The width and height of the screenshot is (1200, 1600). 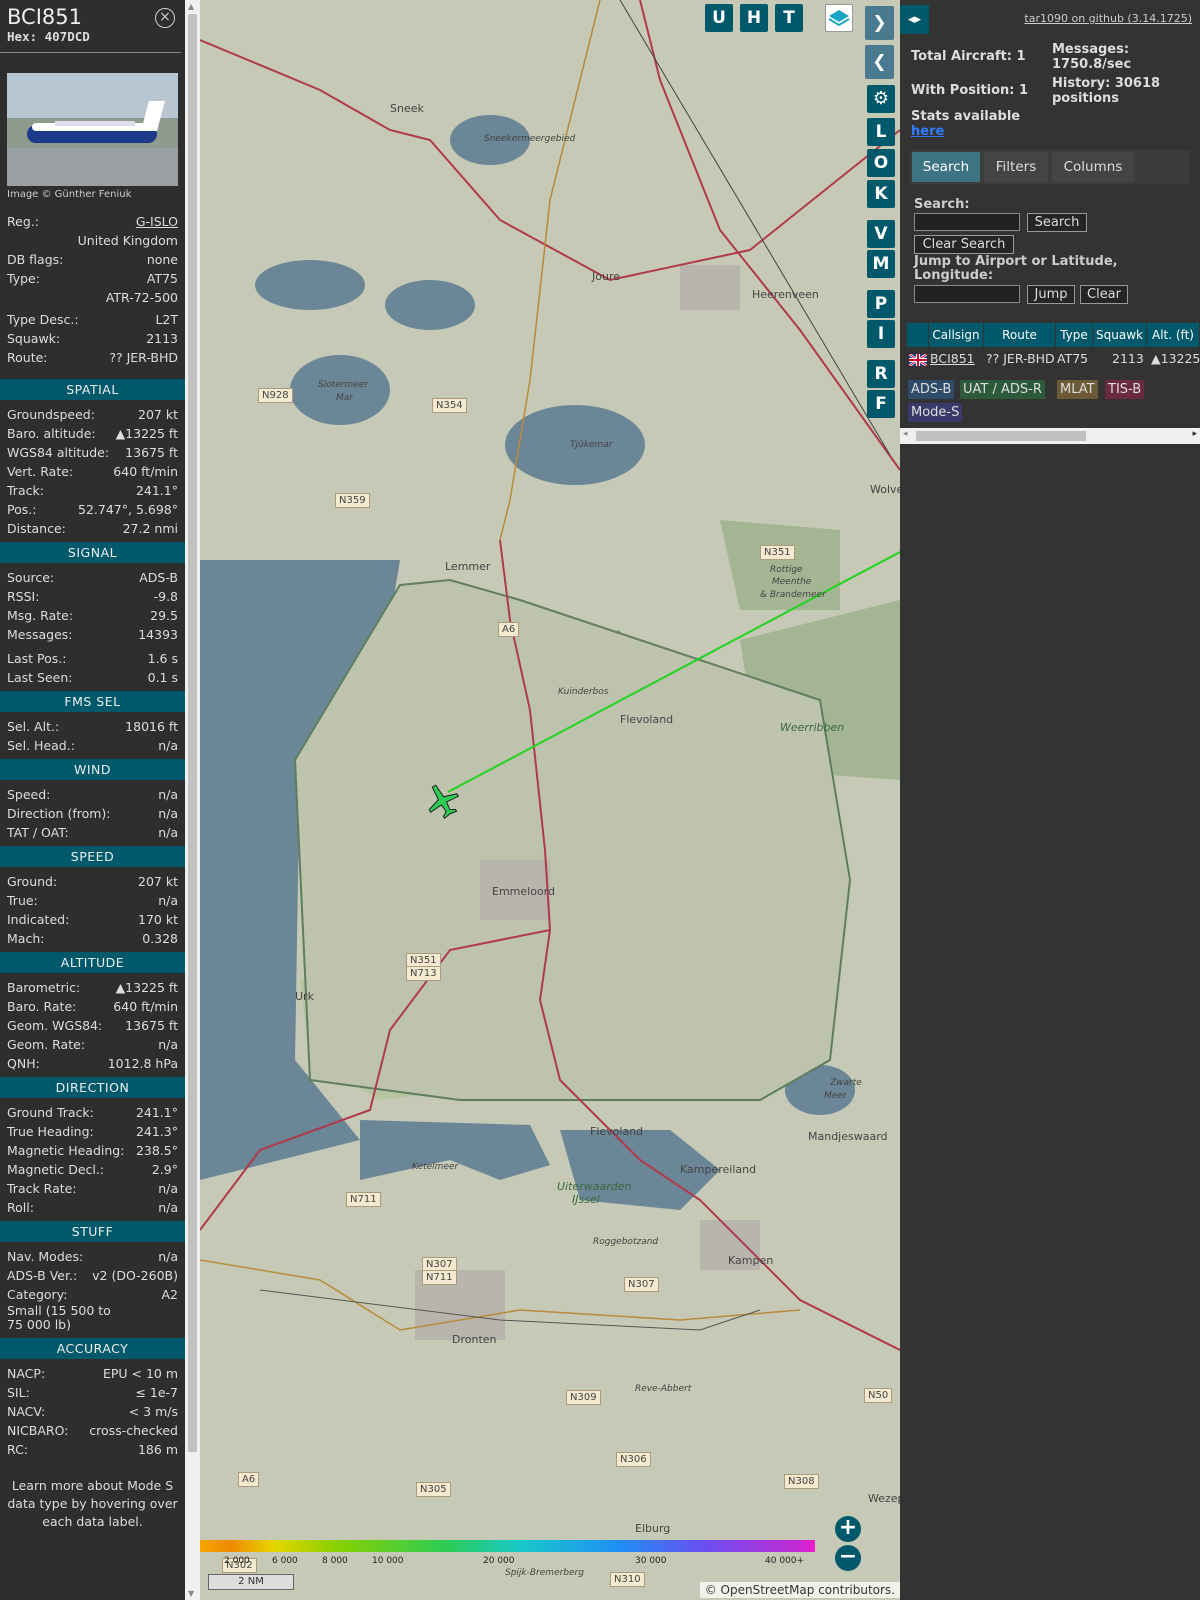 What do you see at coordinates (754, 18) in the screenshot?
I see `map-button-h: H` at bounding box center [754, 18].